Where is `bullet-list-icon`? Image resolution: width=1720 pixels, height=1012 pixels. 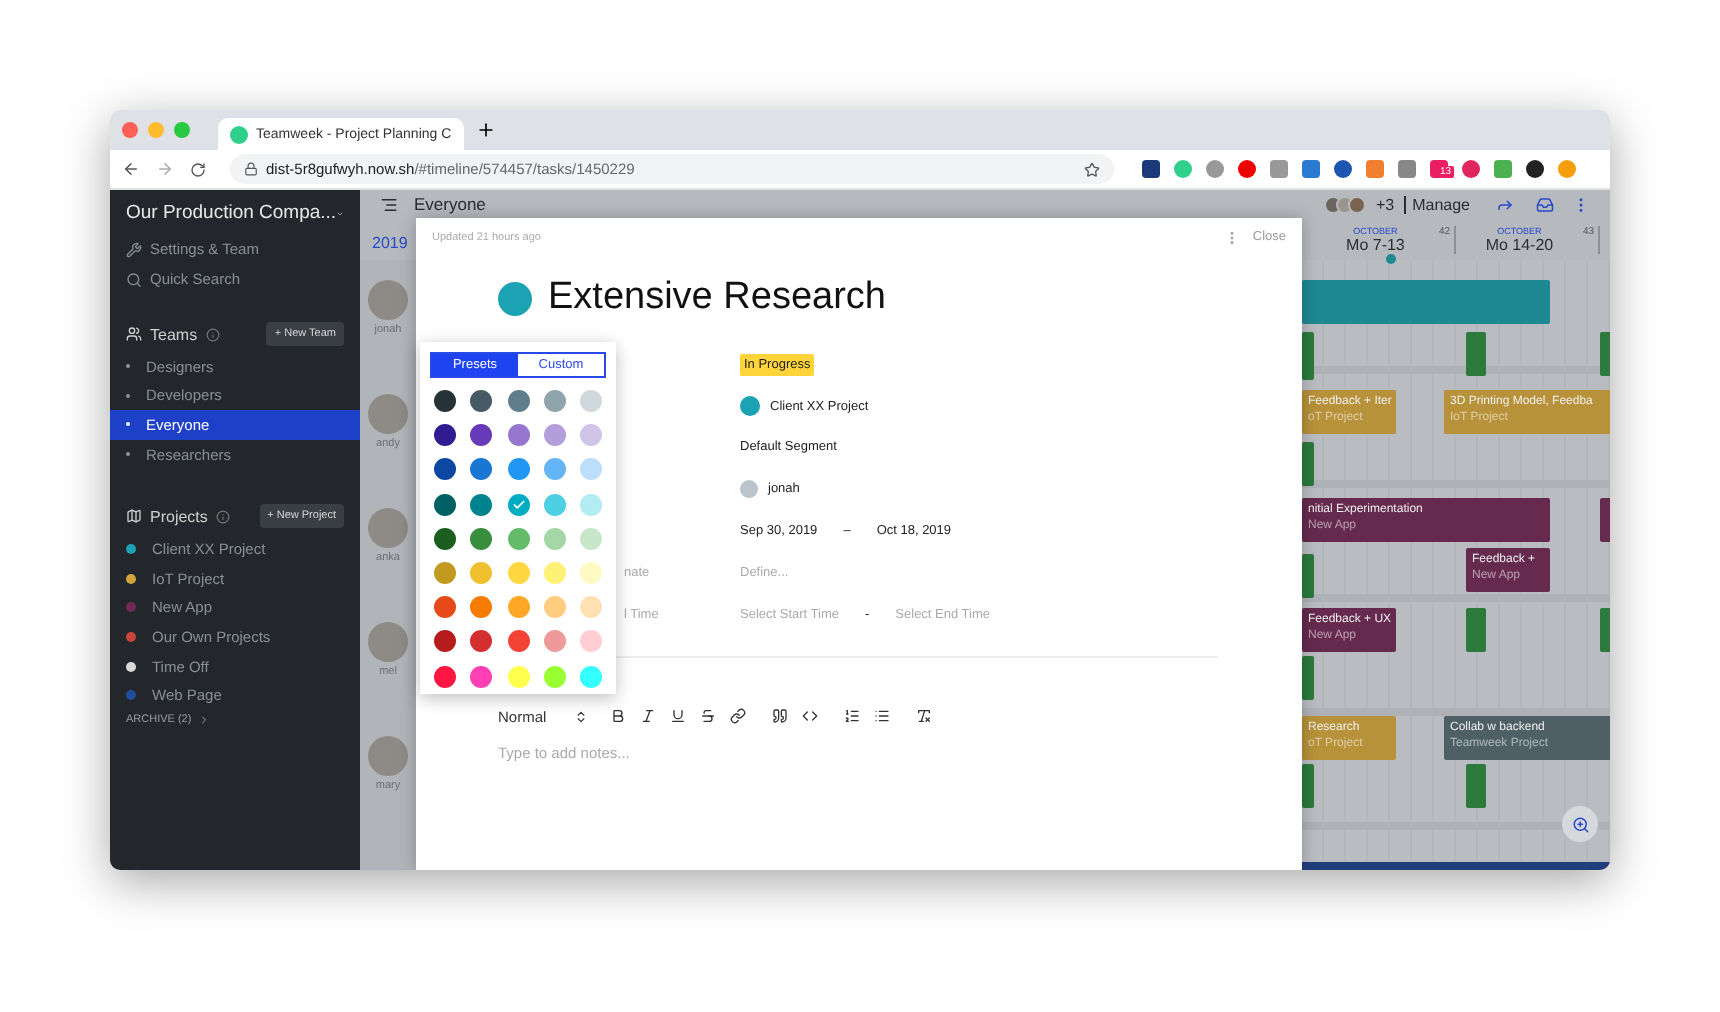
bullet-list-icon is located at coordinates (882, 716).